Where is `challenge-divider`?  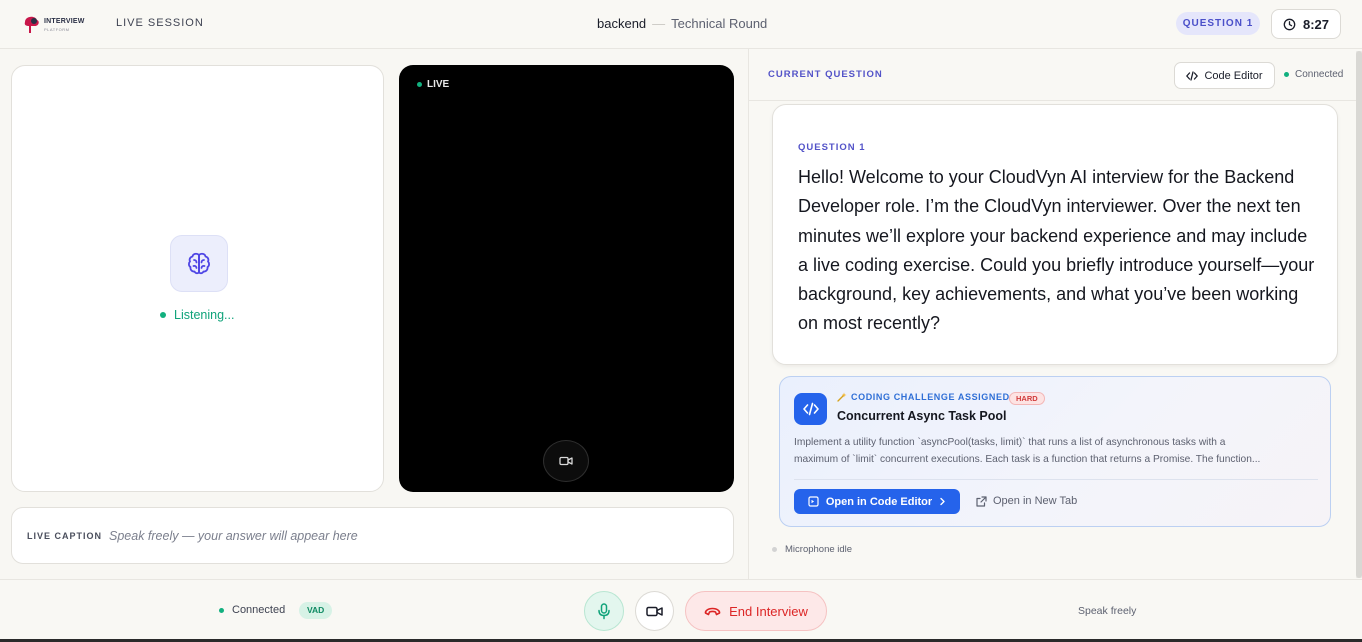 challenge-divider is located at coordinates (1056, 479).